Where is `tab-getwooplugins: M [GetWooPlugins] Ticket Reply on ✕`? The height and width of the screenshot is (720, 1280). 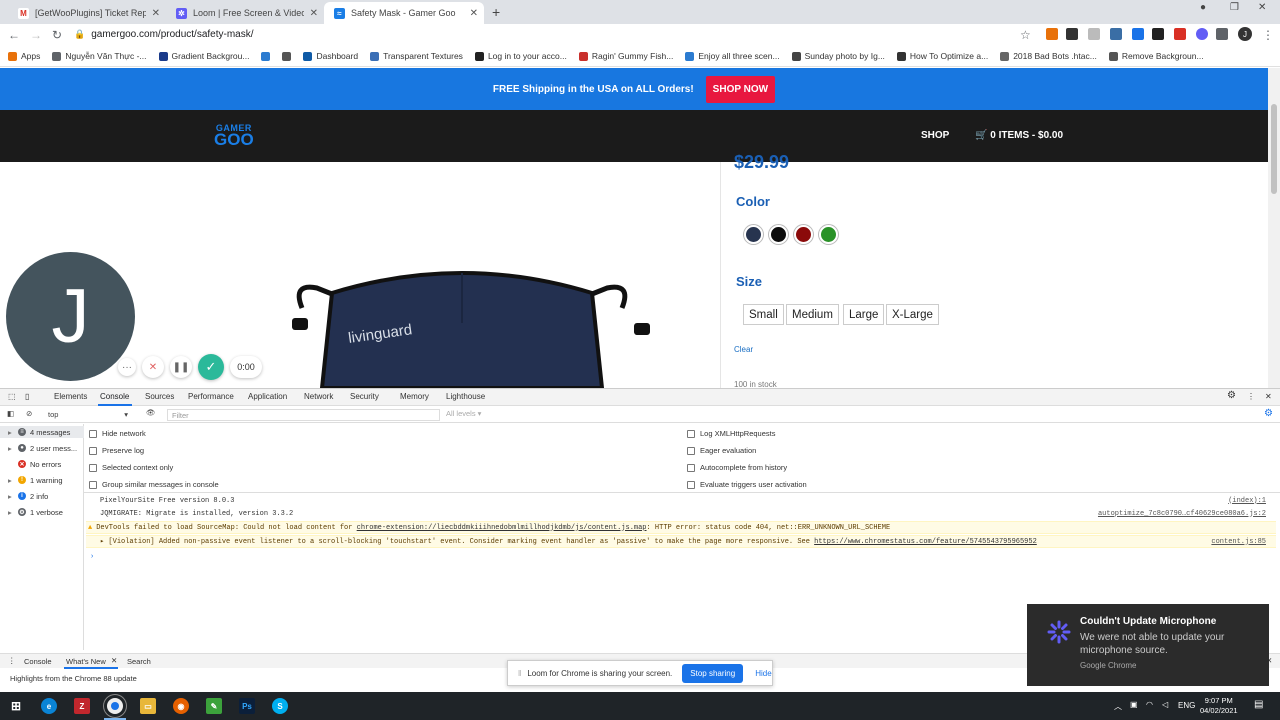
tab-getwooplugins: M [GetWooPlugins] Ticket Reply on ✕ is located at coordinates (87, 13).